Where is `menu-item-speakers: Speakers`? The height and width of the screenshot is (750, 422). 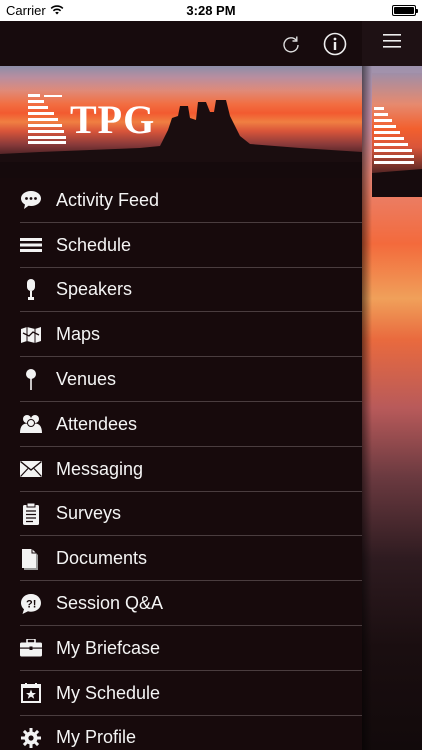
menu-item-speakers: Speakers is located at coordinates (181, 290).